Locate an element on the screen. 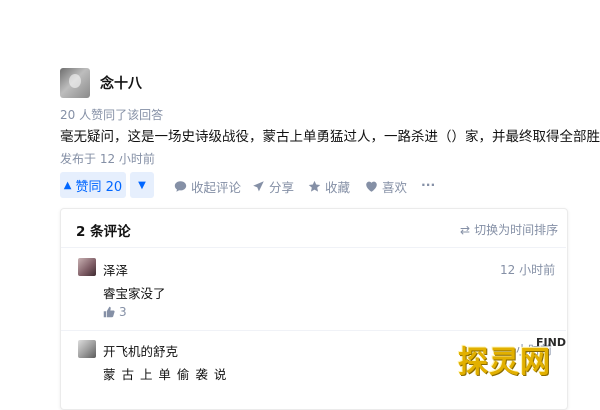  comment-icon is located at coordinates (180, 186).